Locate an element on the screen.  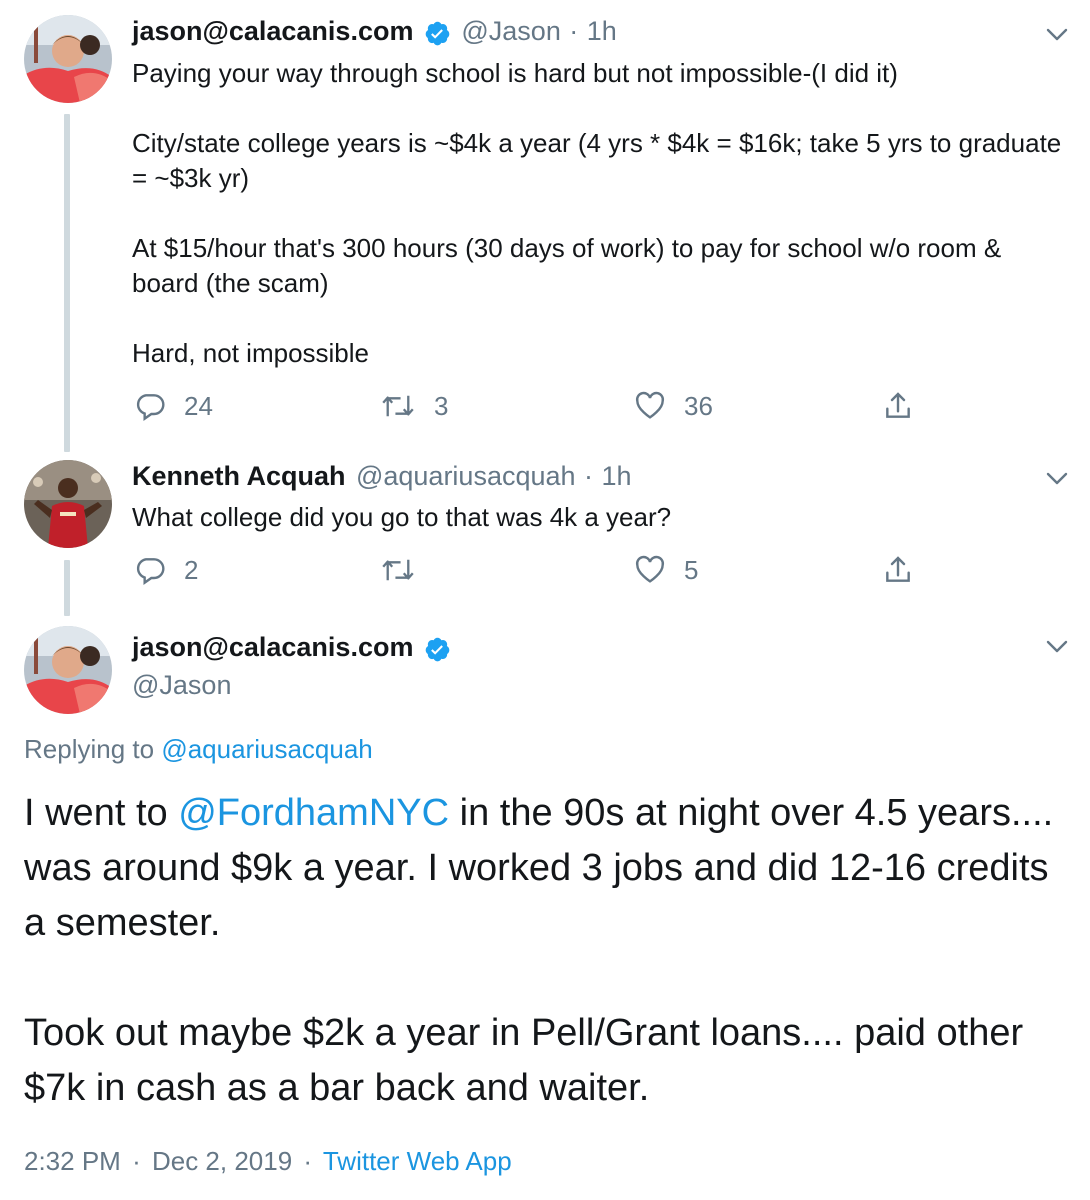
retweet-button: 3 is located at coordinates (414, 406).